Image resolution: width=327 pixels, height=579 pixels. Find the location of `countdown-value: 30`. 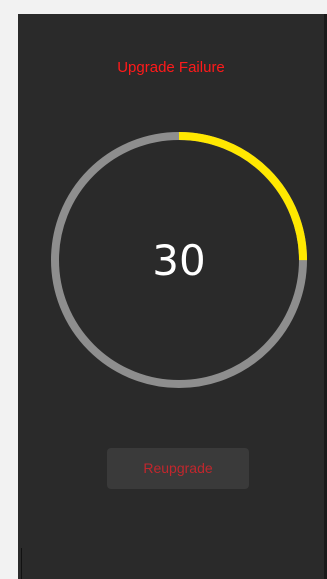

countdown-value: 30 is located at coordinates (179, 260).